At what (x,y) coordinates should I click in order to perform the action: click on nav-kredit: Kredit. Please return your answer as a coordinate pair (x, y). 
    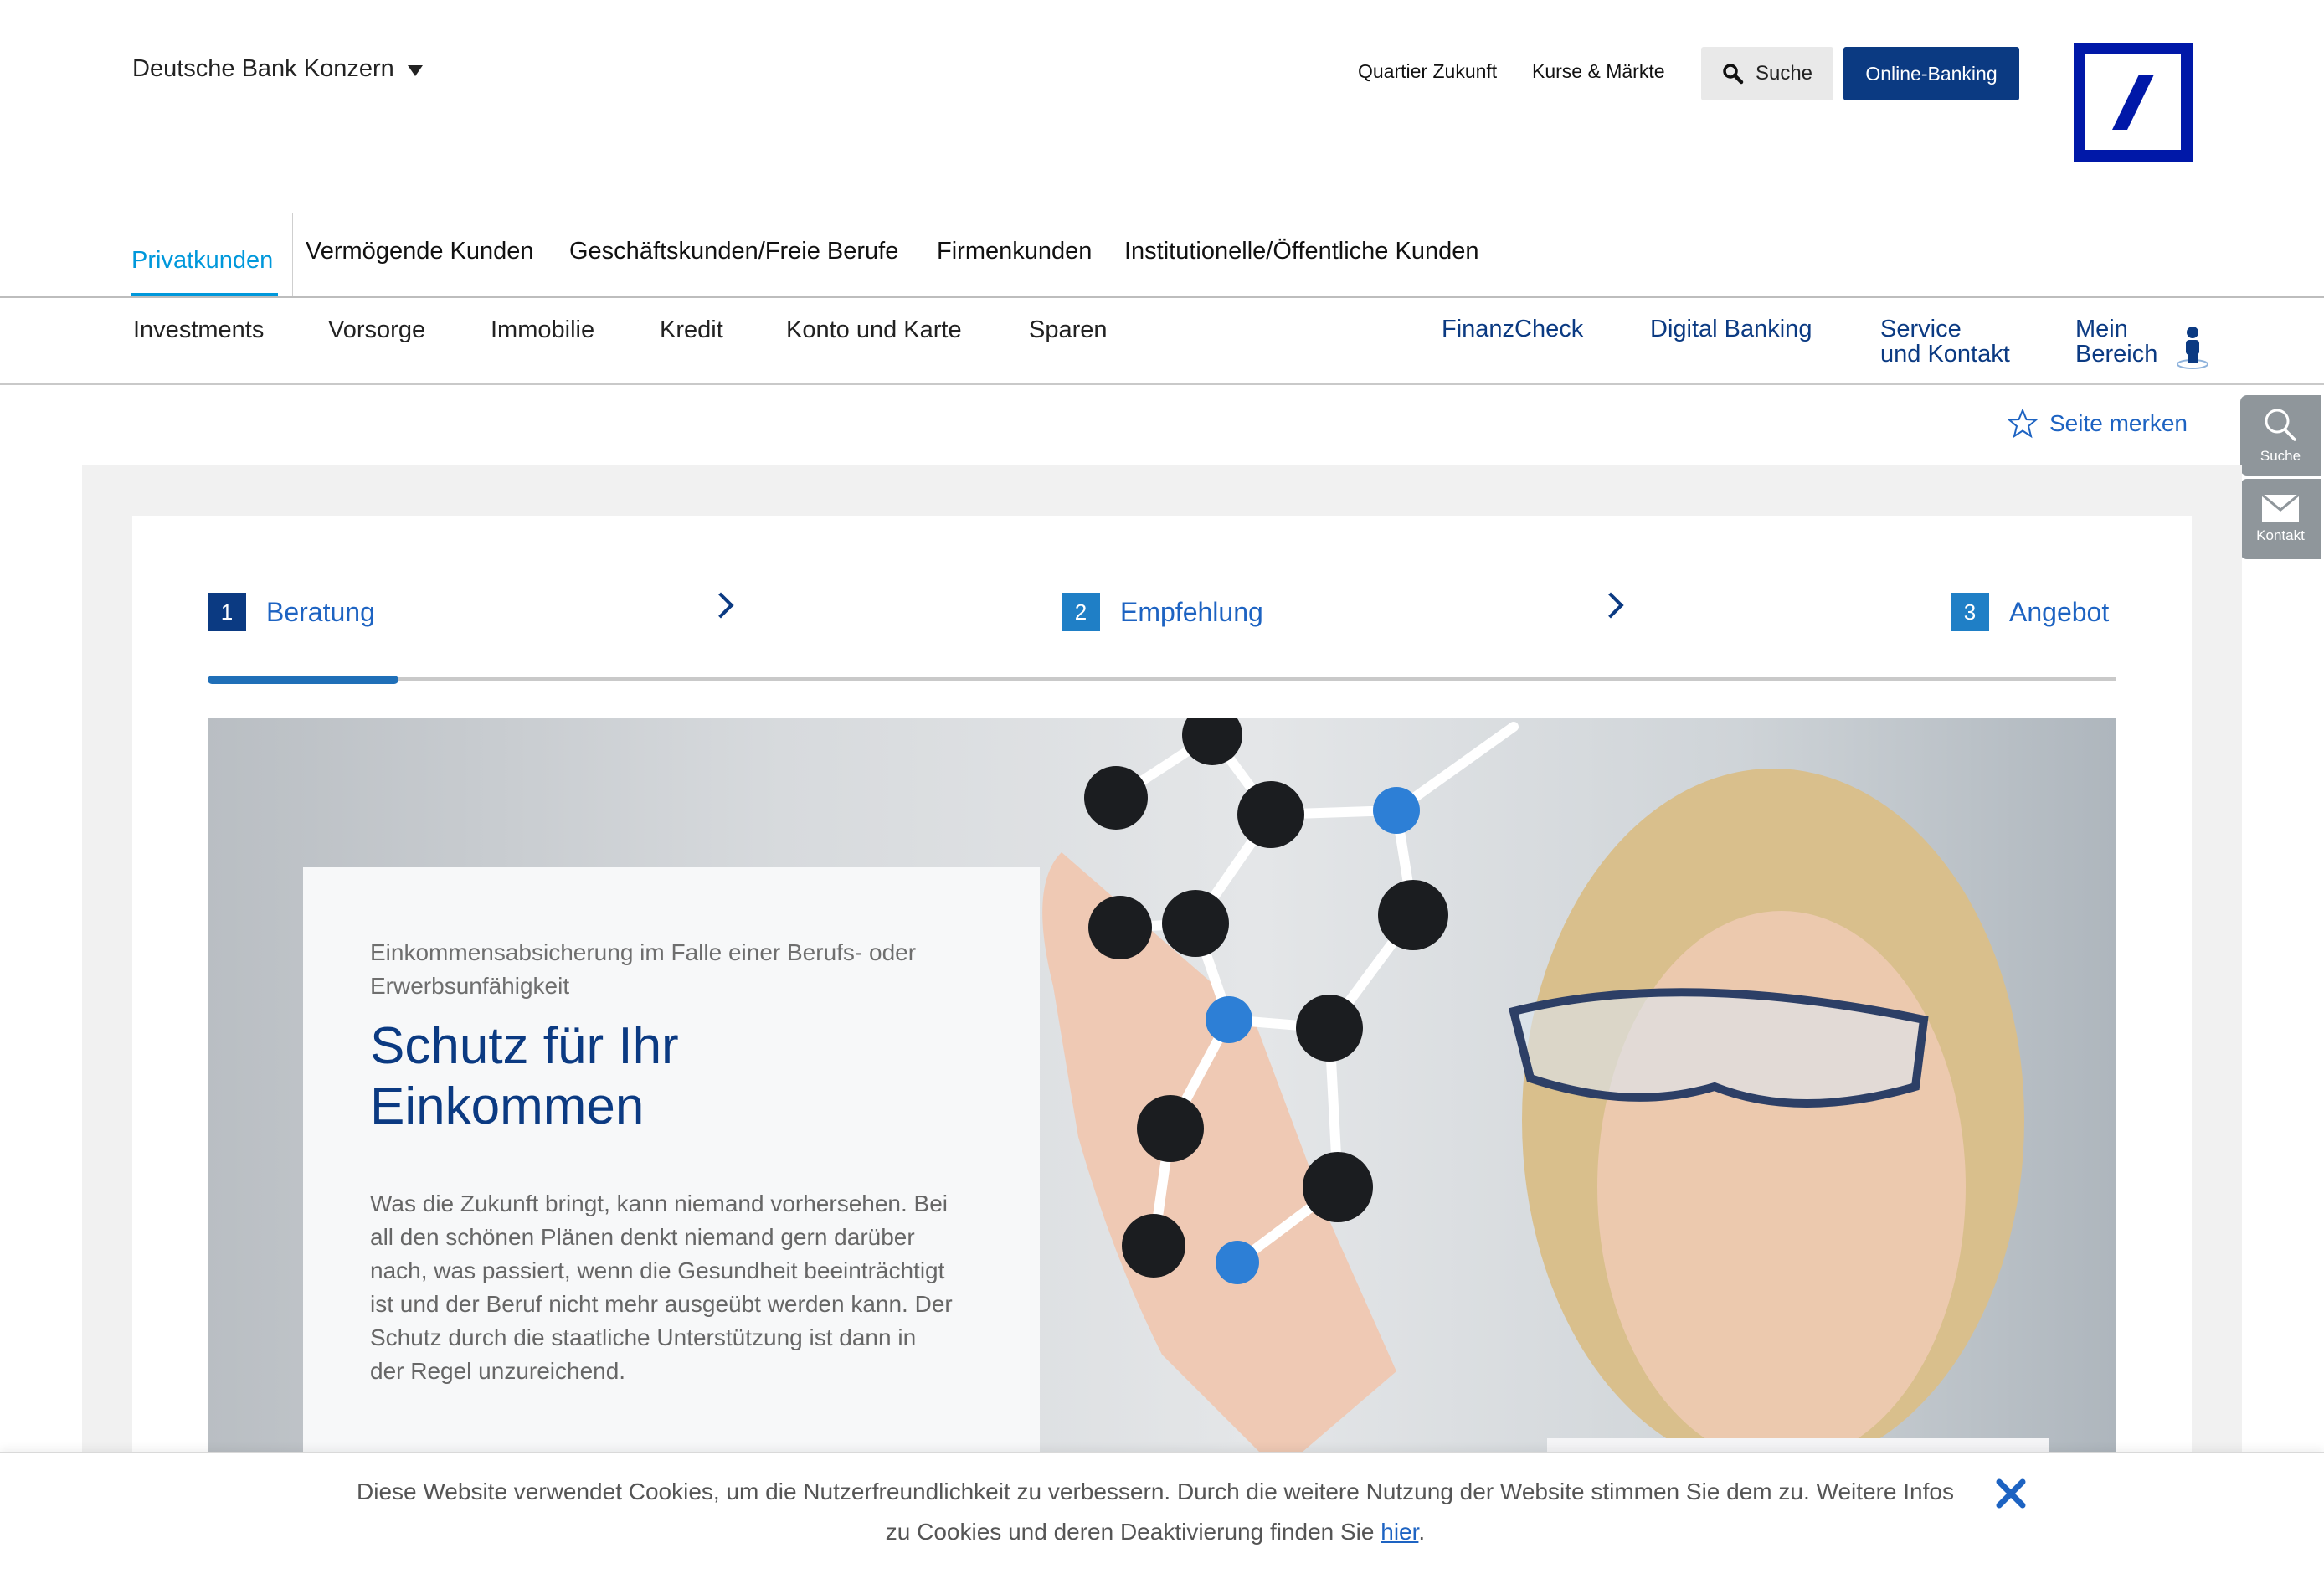
    Looking at the image, I should click on (692, 330).